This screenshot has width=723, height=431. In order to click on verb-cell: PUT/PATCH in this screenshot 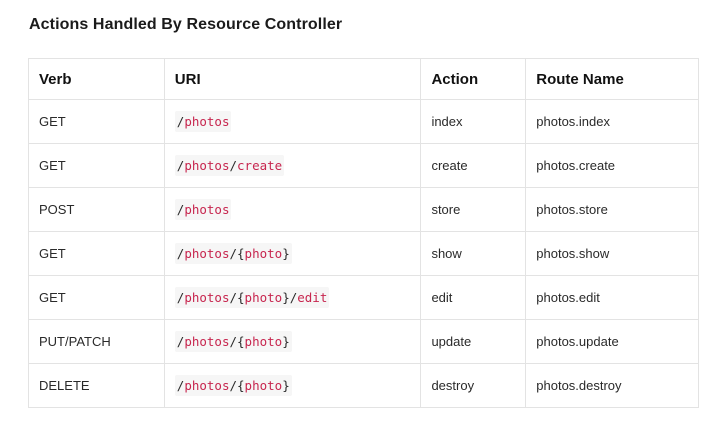, I will do `click(96, 341)`.